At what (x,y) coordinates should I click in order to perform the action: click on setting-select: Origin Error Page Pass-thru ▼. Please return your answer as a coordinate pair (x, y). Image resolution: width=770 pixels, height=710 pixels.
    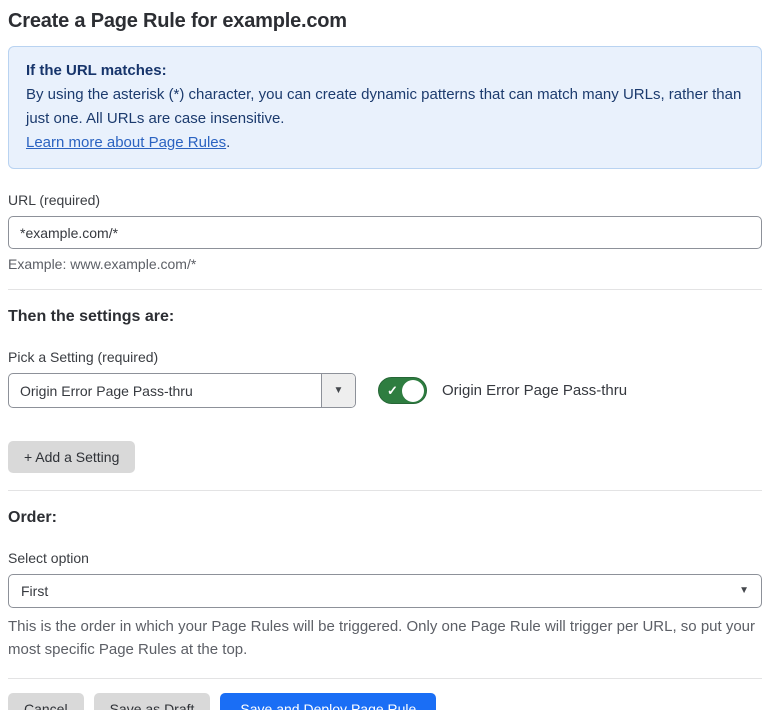
    Looking at the image, I should click on (182, 390).